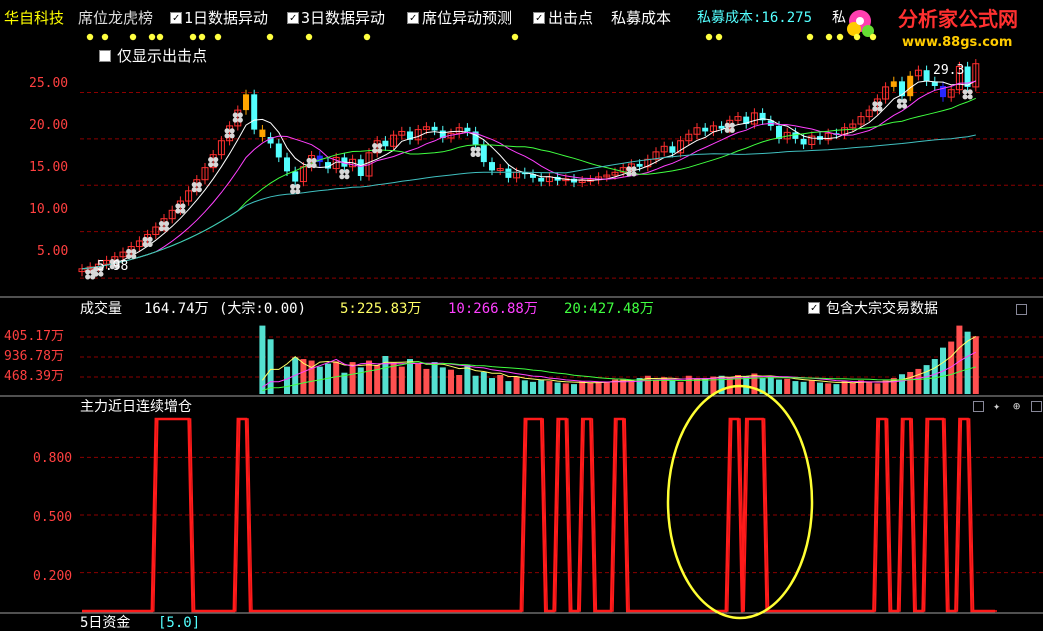  What do you see at coordinates (814, 308) in the screenshot?
I see `include-dazong-checkbox: ✓` at bounding box center [814, 308].